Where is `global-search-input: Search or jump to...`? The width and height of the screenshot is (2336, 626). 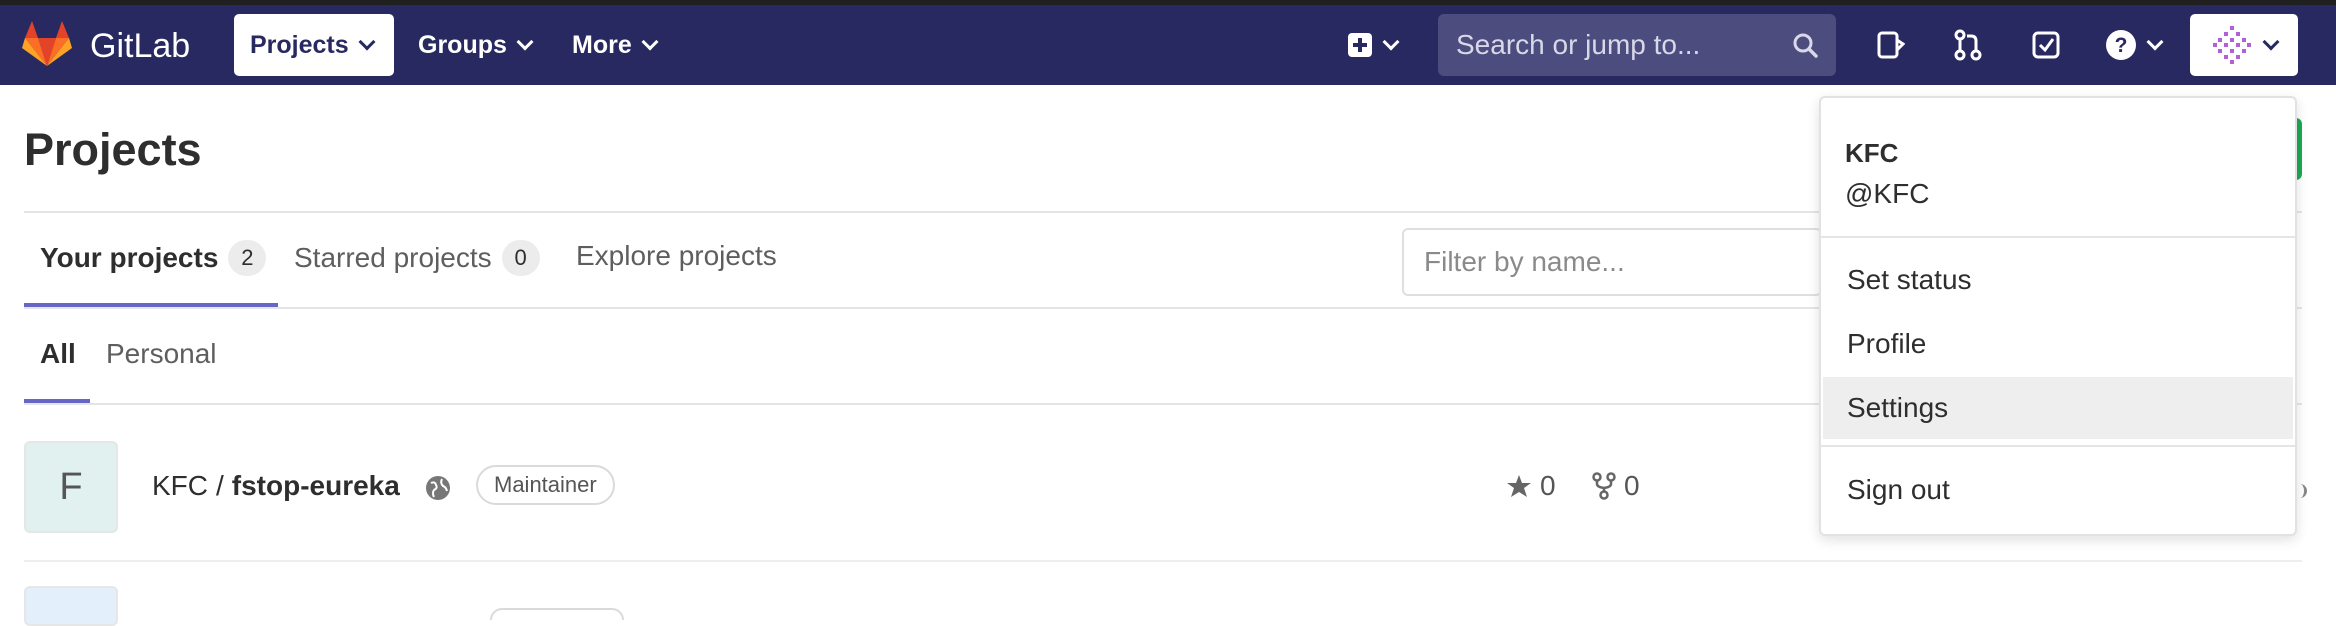 global-search-input: Search or jump to... is located at coordinates (1637, 45).